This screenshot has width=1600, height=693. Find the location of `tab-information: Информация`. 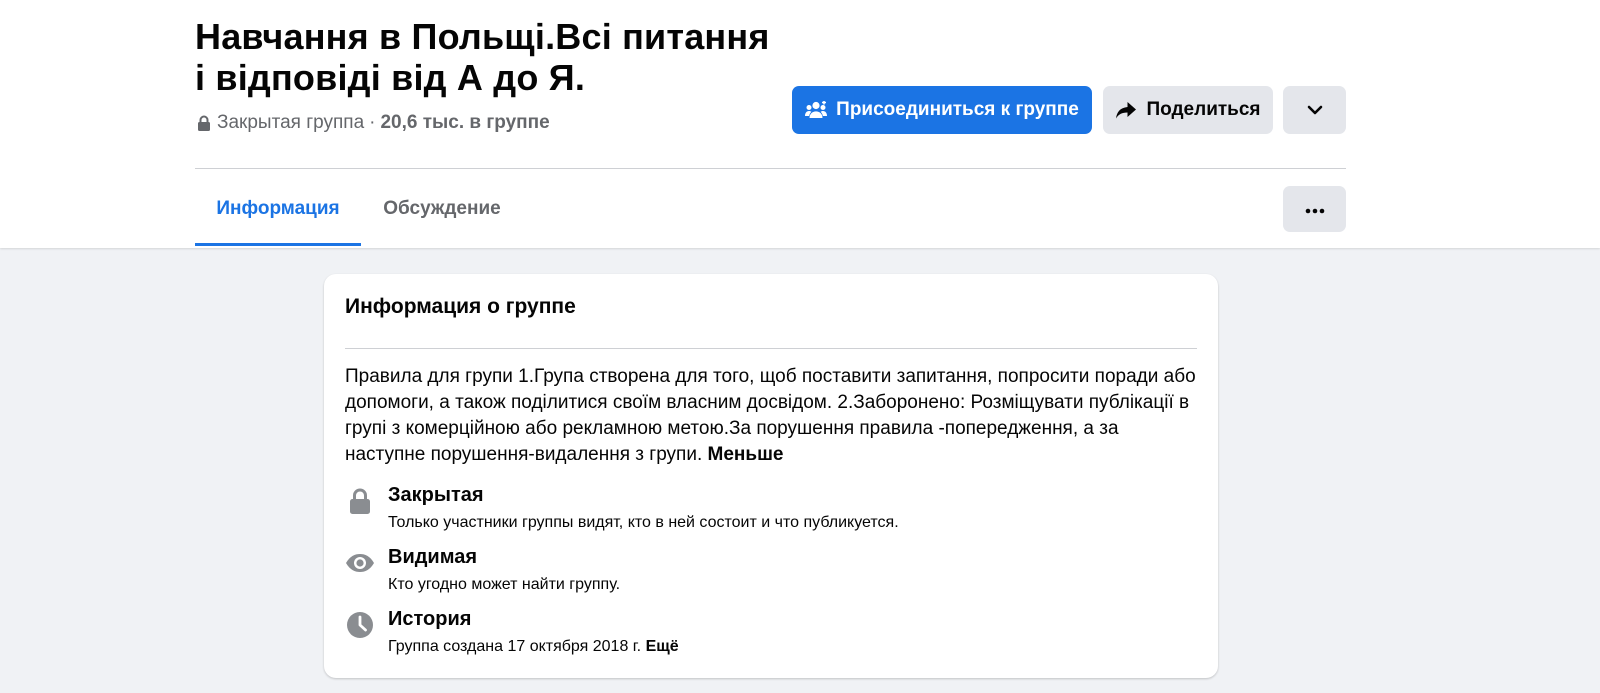

tab-information: Информация is located at coordinates (278, 216).